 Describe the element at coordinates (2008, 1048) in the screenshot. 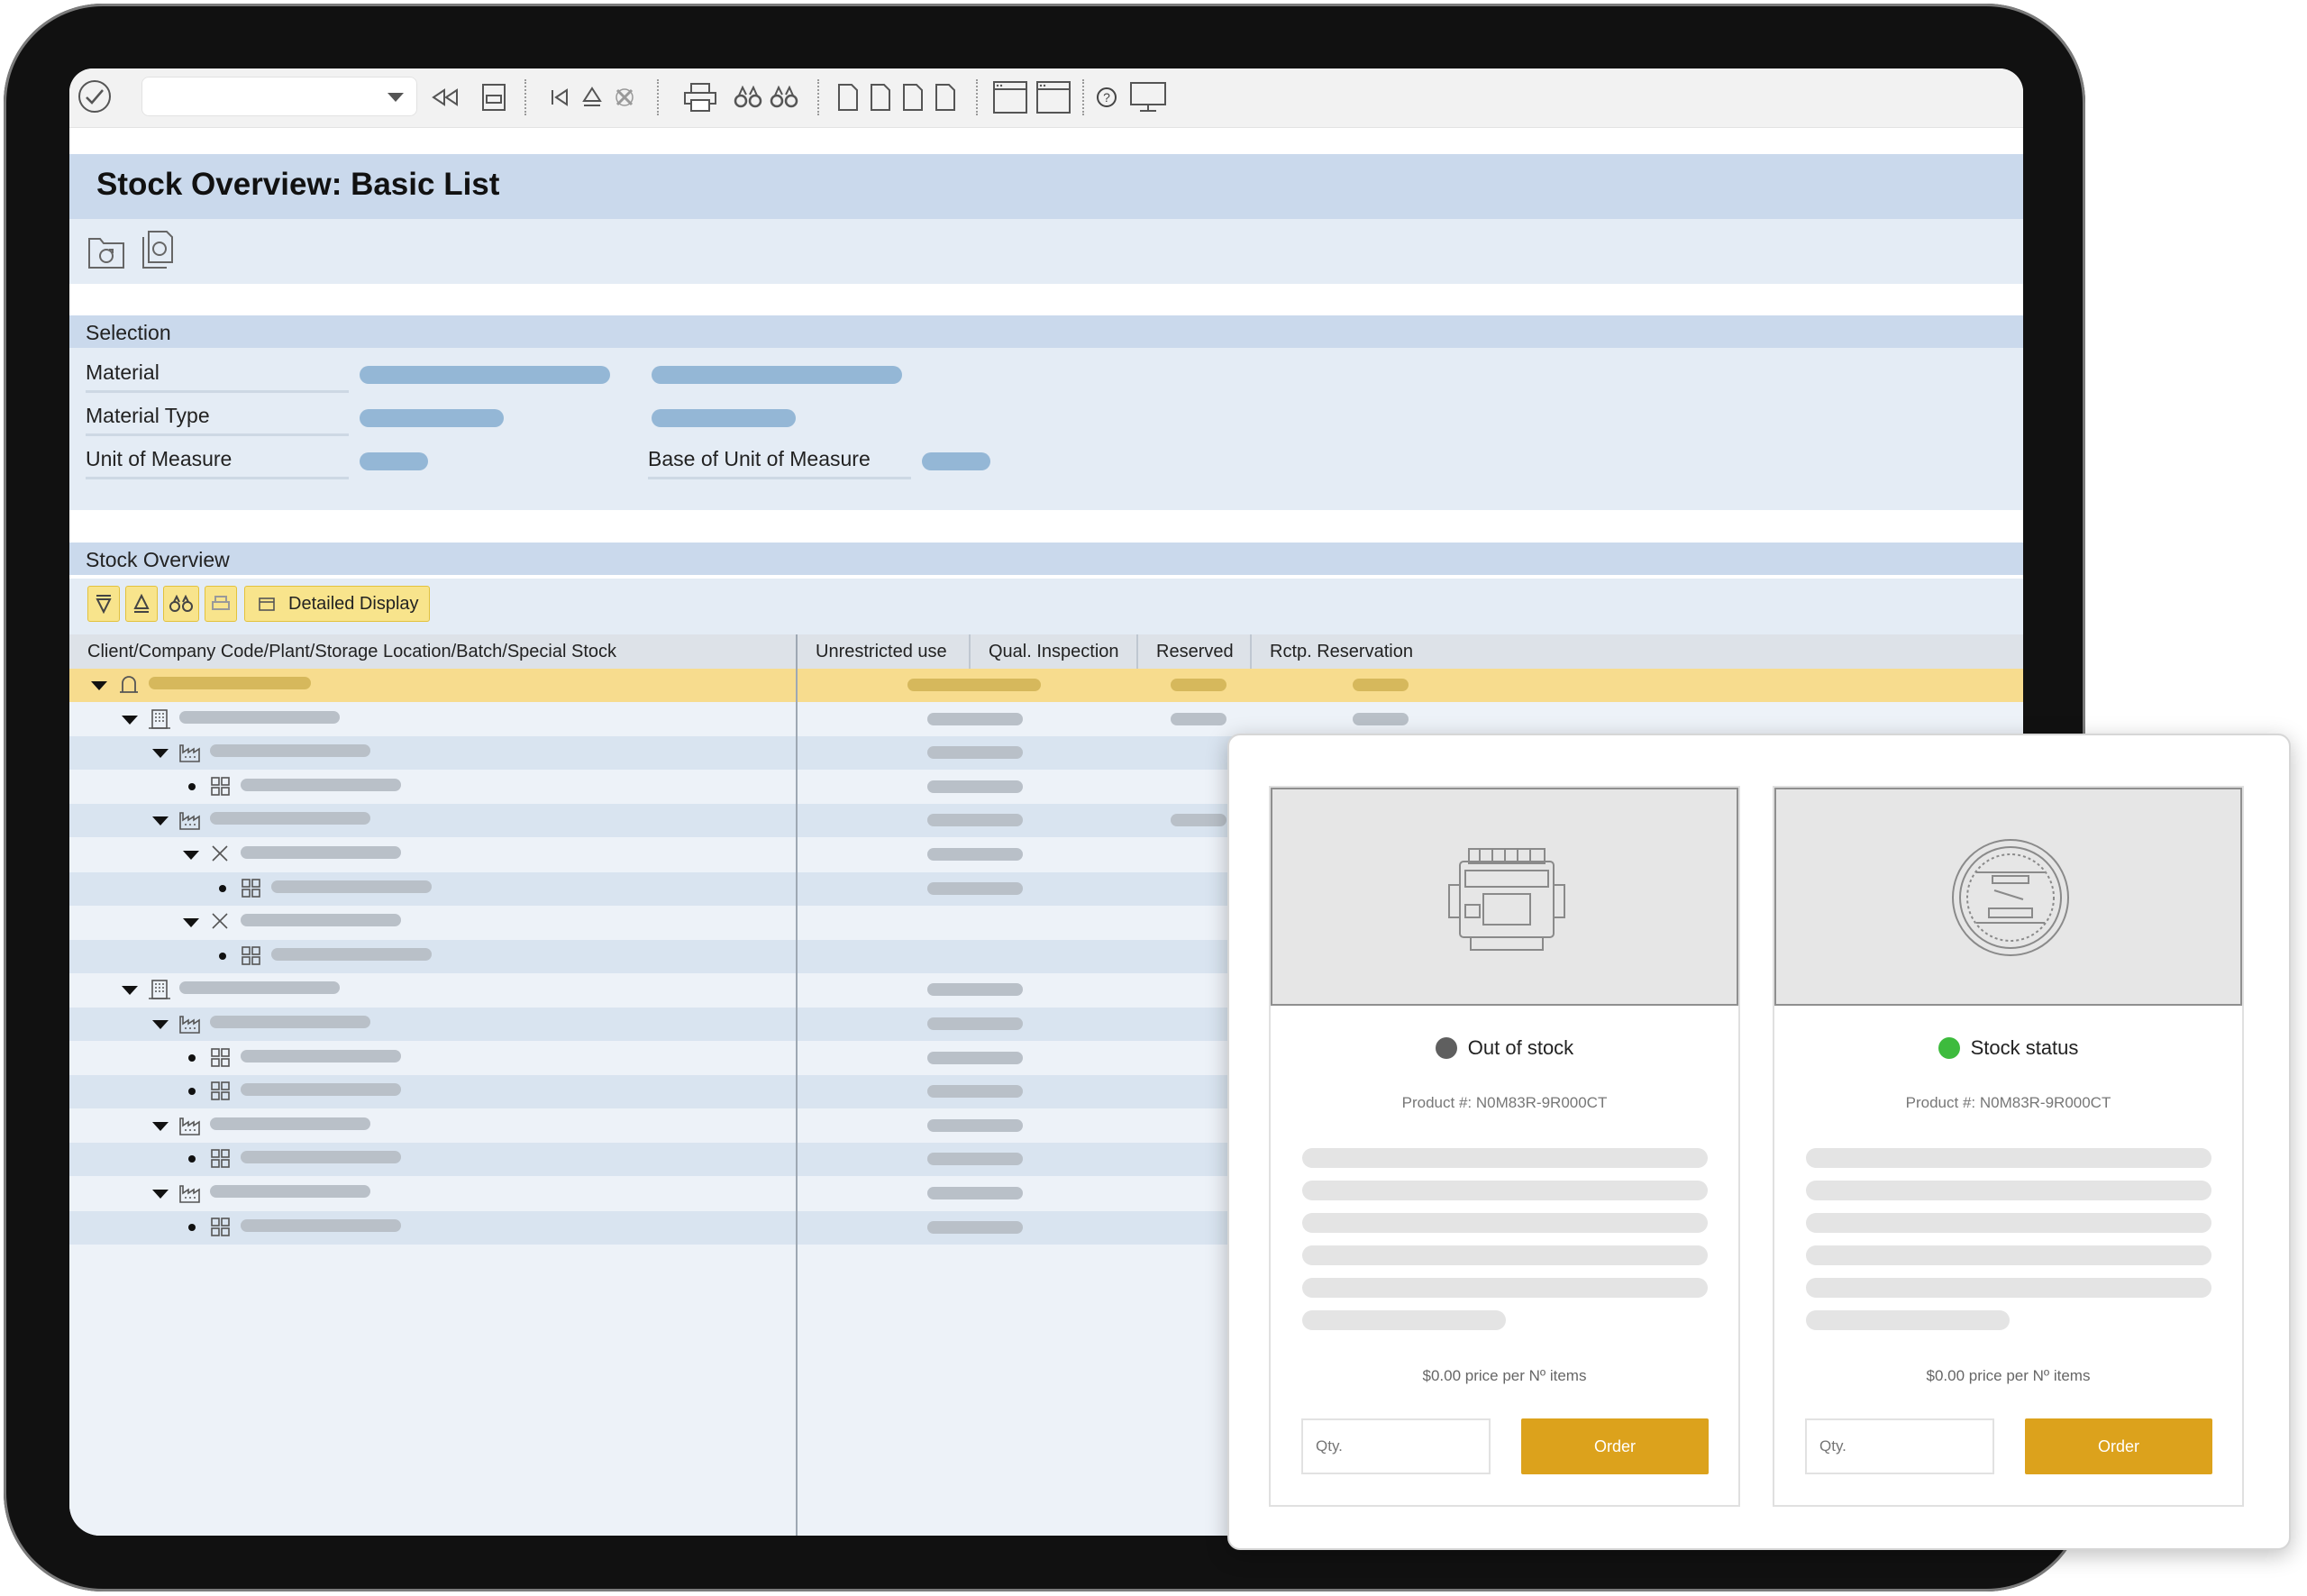

I see `stock-status: Stock status` at that location.